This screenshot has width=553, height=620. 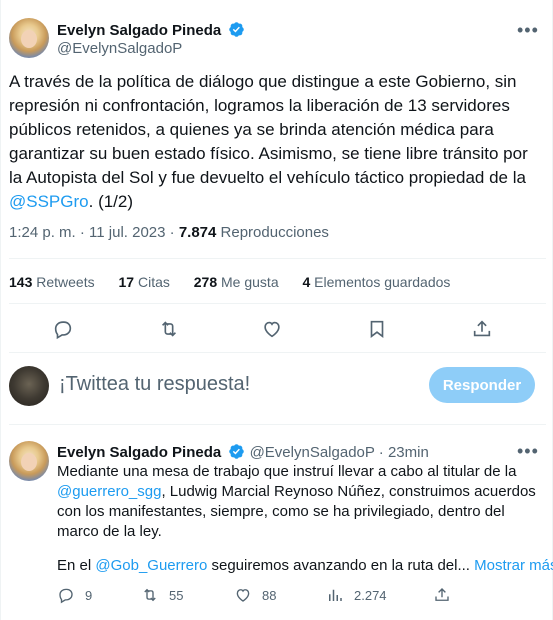 I want to click on reply-count: 9, so click(x=89, y=595).